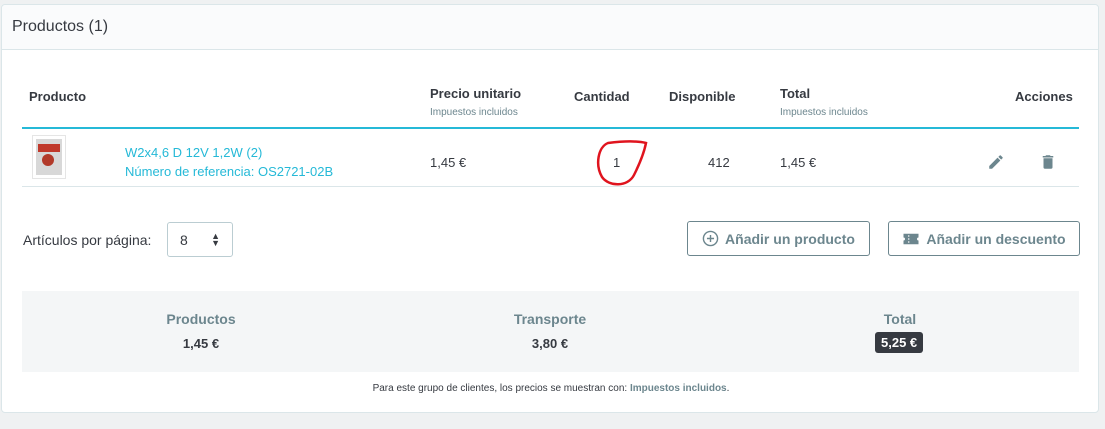 This screenshot has height=429, width=1105. I want to click on annotation-circle-quantity, so click(622, 163).